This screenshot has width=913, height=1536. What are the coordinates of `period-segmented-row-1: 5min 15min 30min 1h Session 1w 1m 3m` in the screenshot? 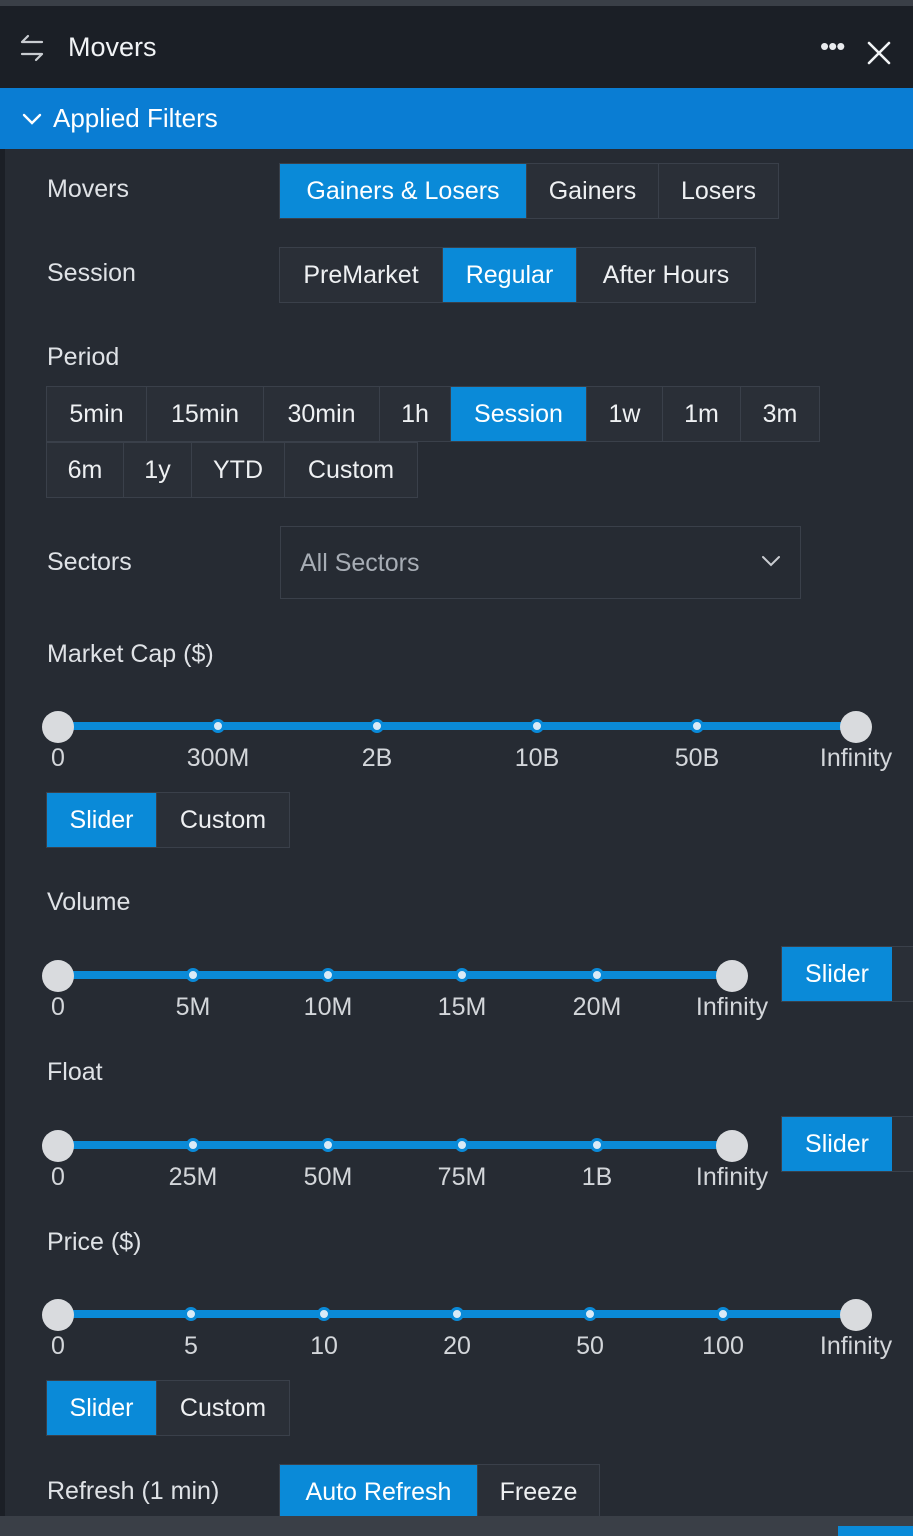 It's located at (433, 414).